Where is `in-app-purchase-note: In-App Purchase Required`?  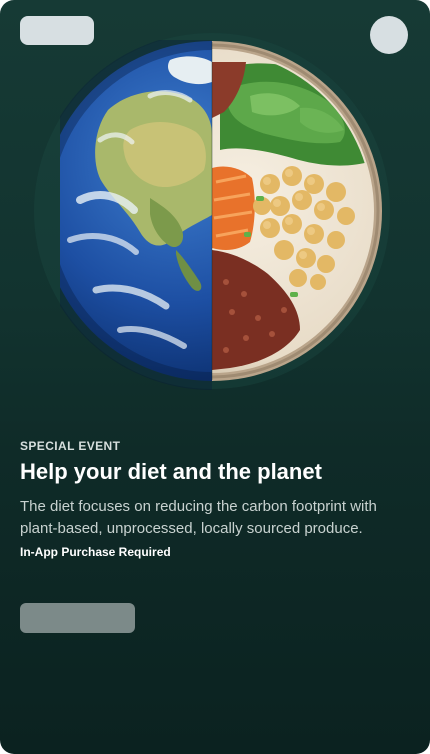
in-app-purchase-note: In-App Purchase Required is located at coordinates (95, 552).